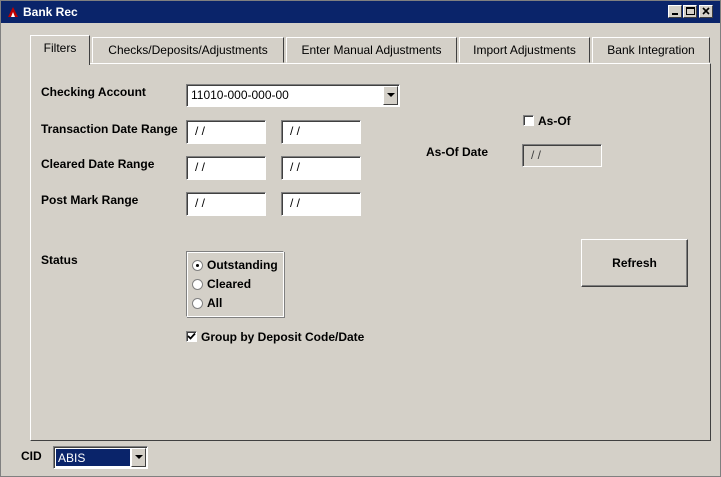 This screenshot has width=721, height=477. I want to click on window-title: Bank Rec, so click(50, 12).